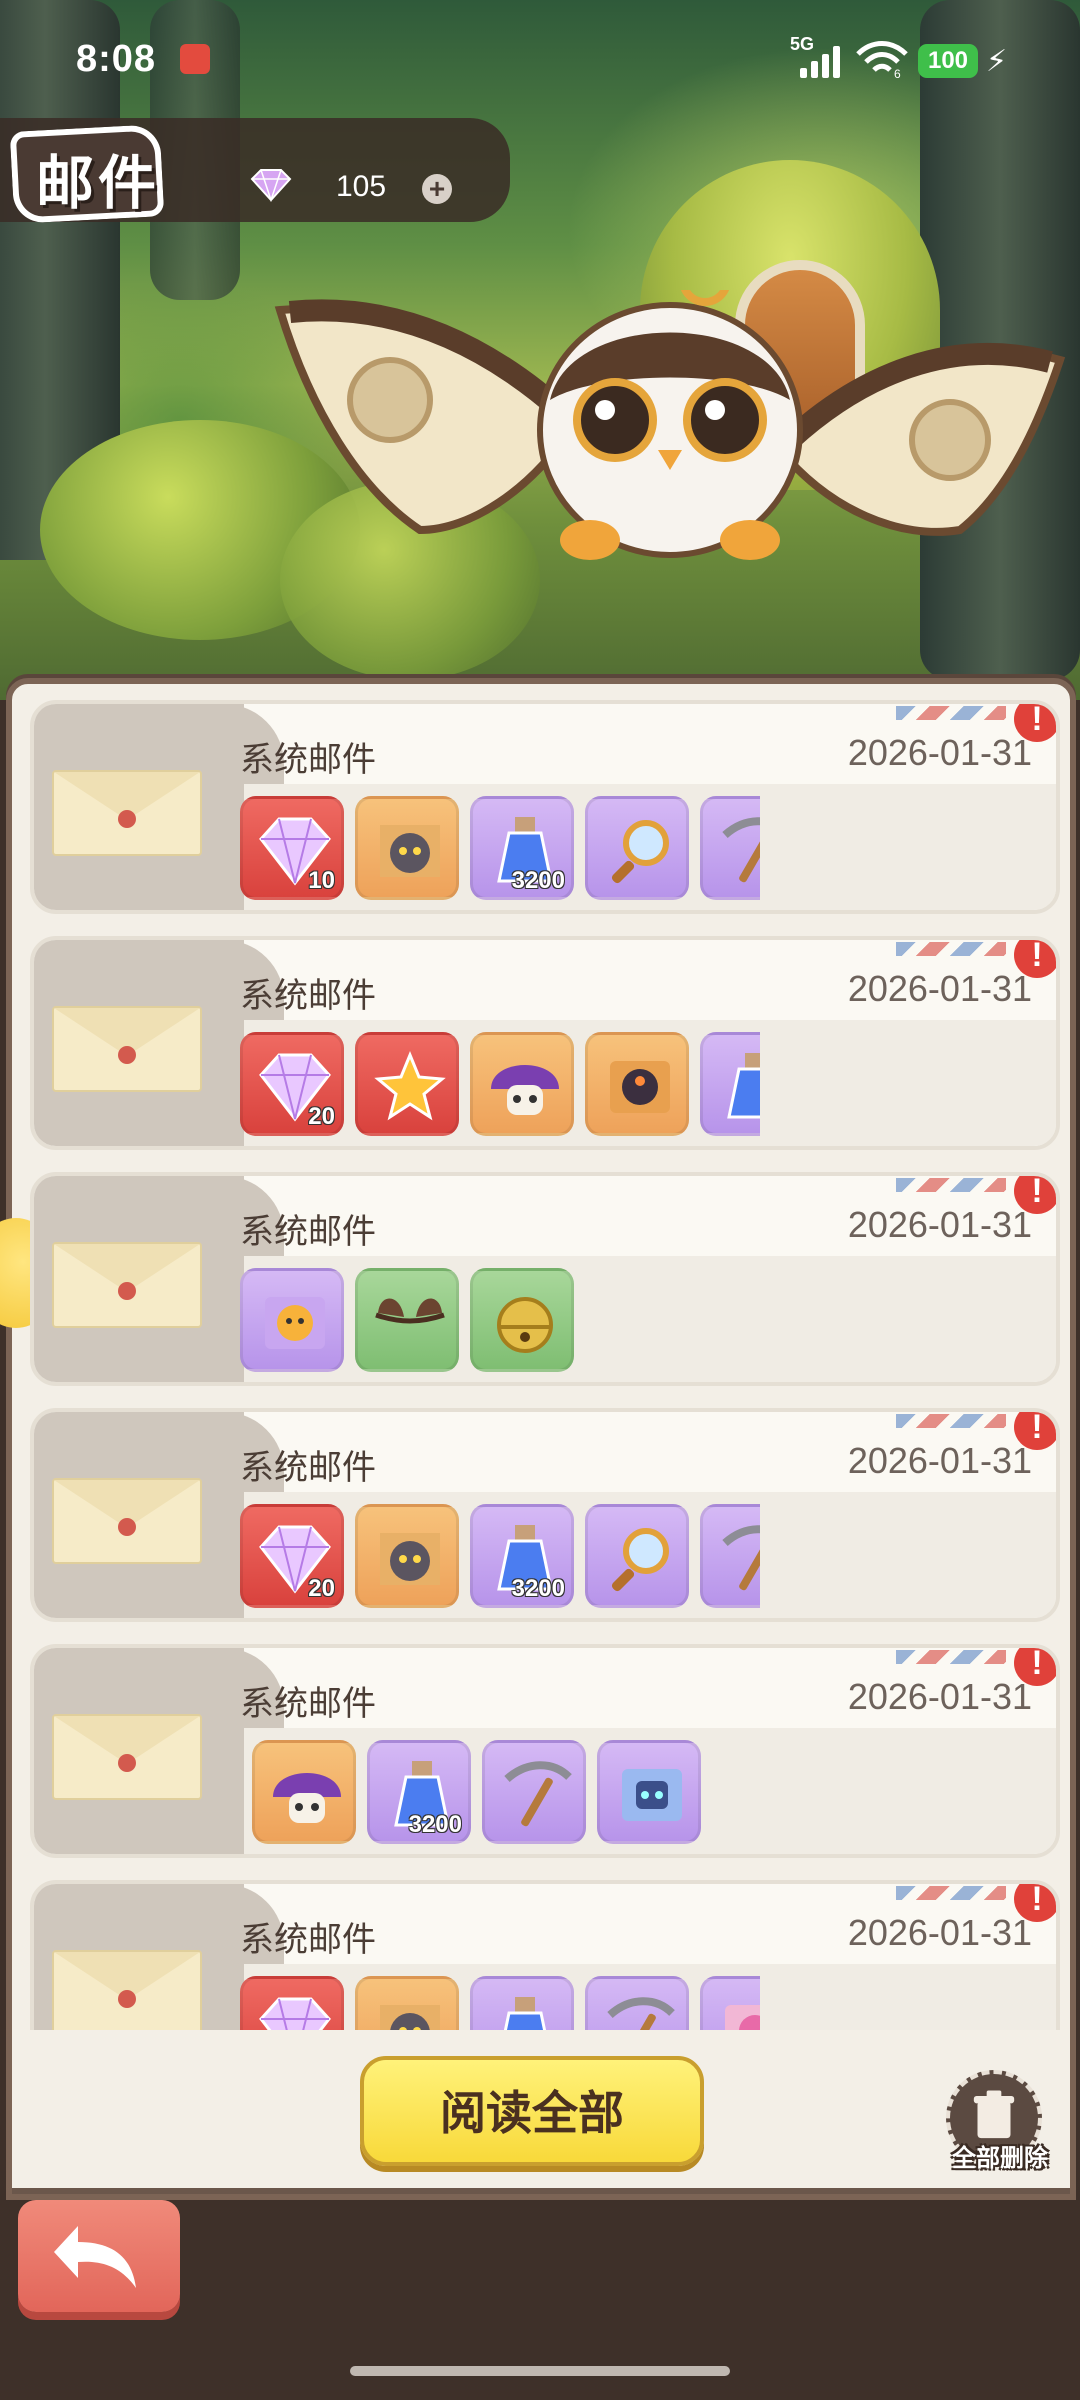  I want to click on reward-items: 10 3200, so click(500, 851).